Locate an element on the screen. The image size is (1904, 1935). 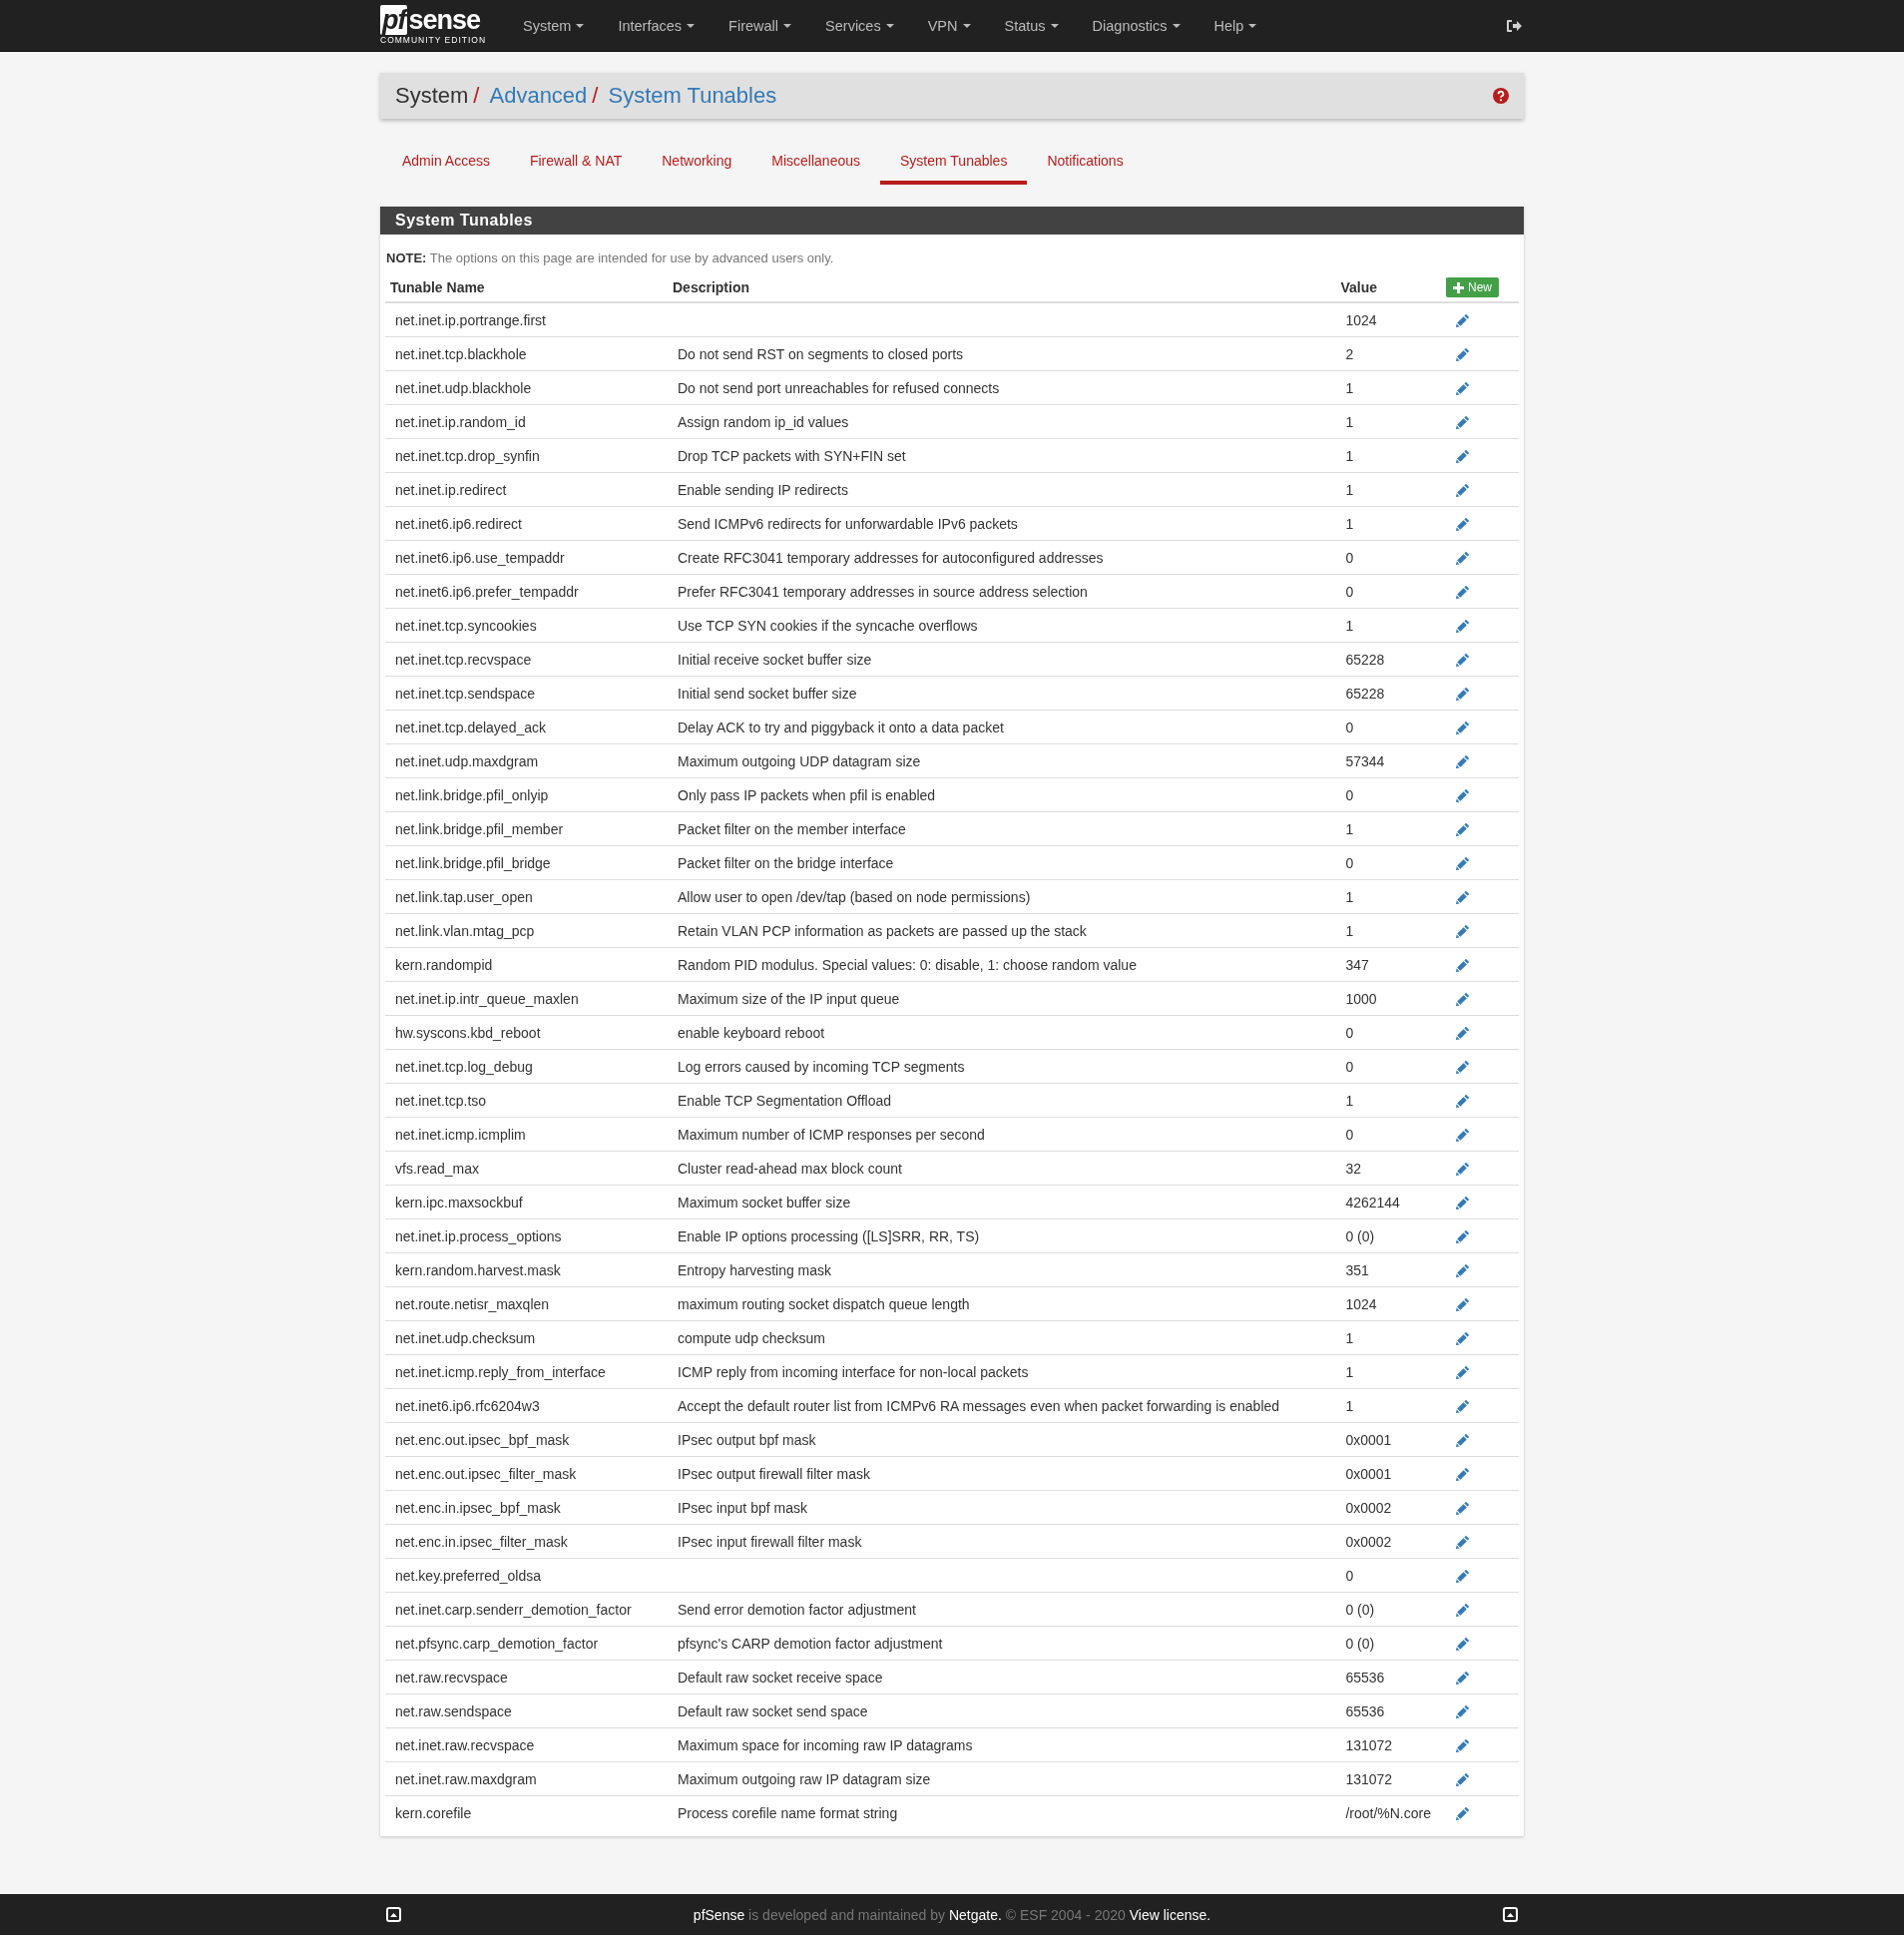
table-cell: net.inet.icmp.icmplim is located at coordinates (526, 1134).